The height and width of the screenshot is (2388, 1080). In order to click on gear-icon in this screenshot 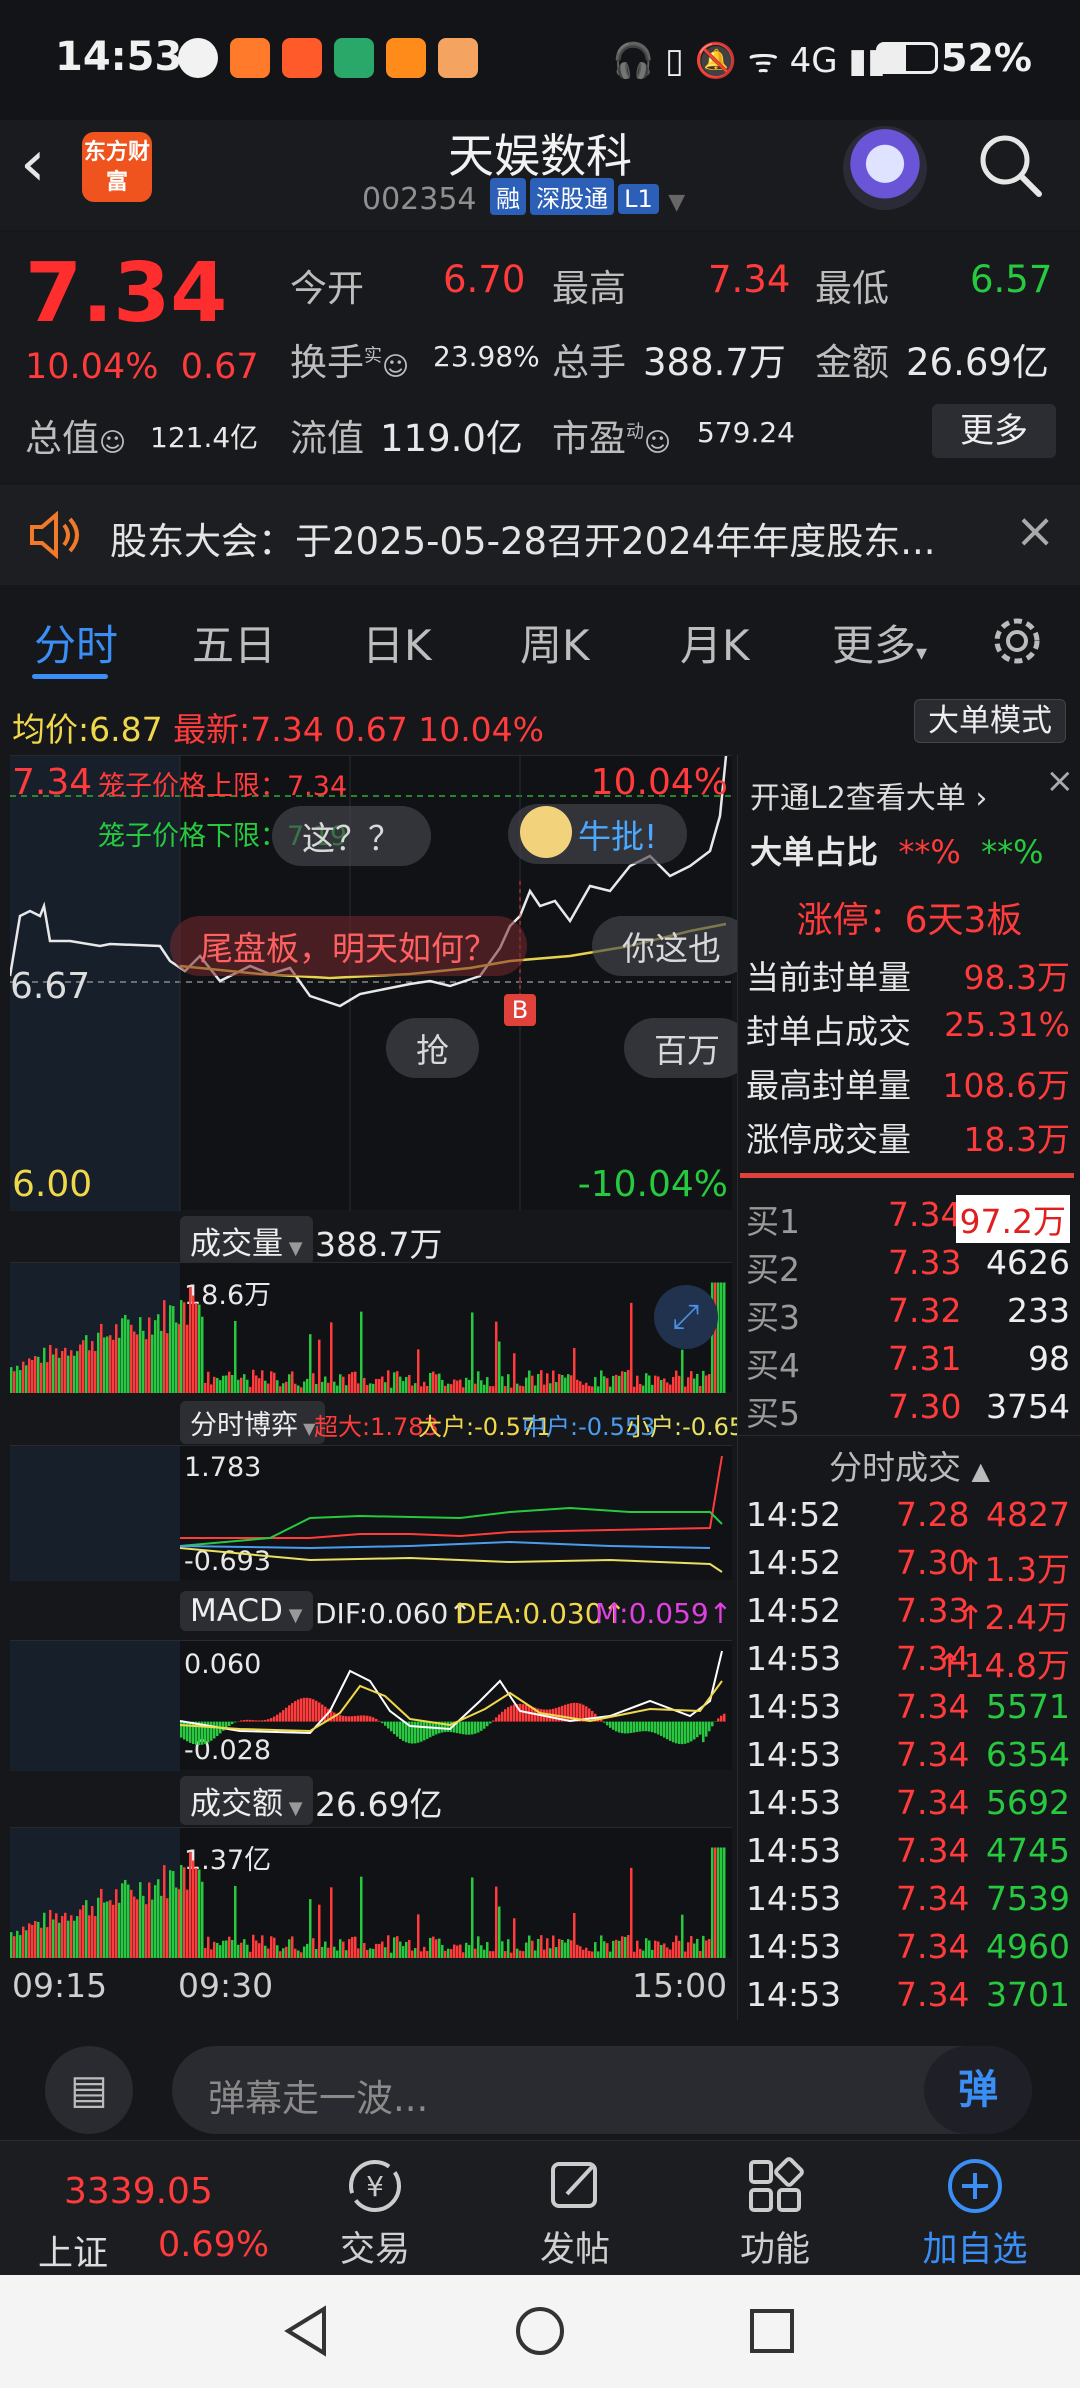, I will do `click(1017, 641)`.